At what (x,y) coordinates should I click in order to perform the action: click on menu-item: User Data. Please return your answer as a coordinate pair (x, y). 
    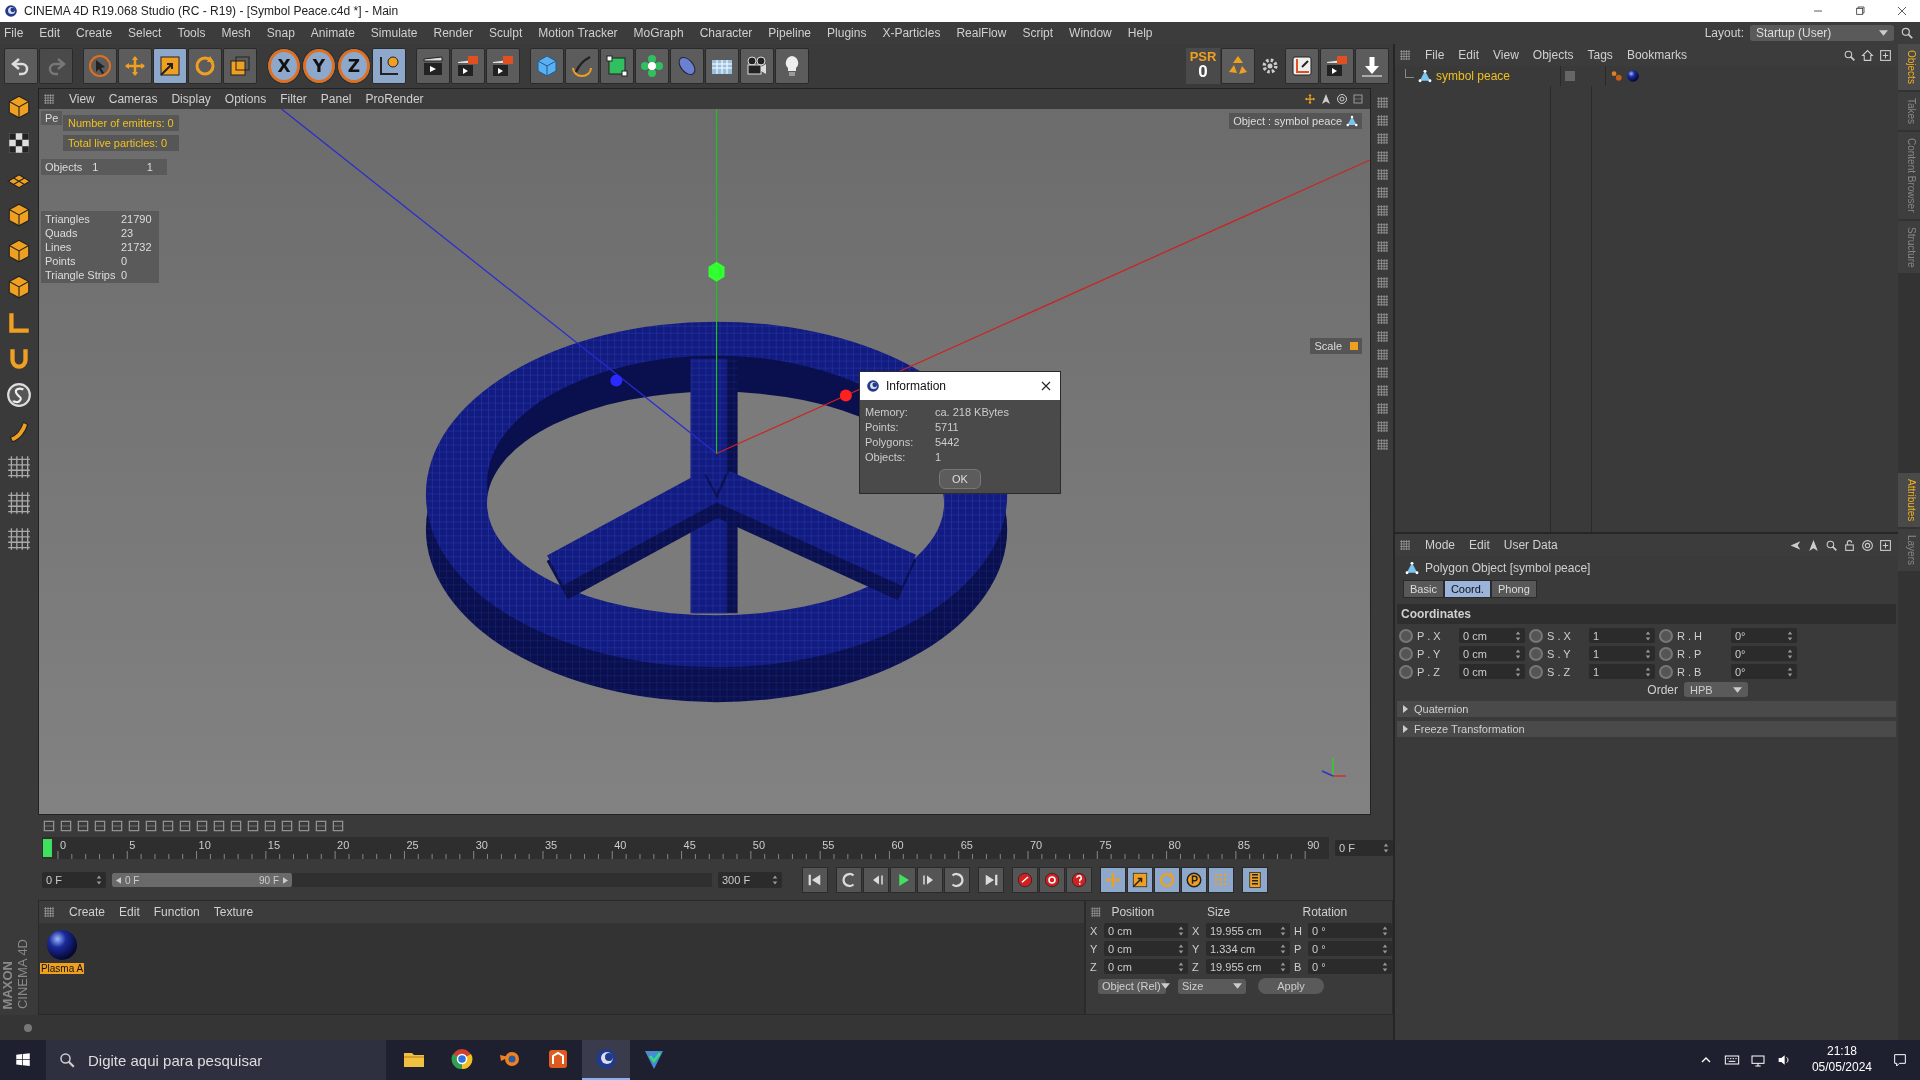
    Looking at the image, I should click on (1530, 545).